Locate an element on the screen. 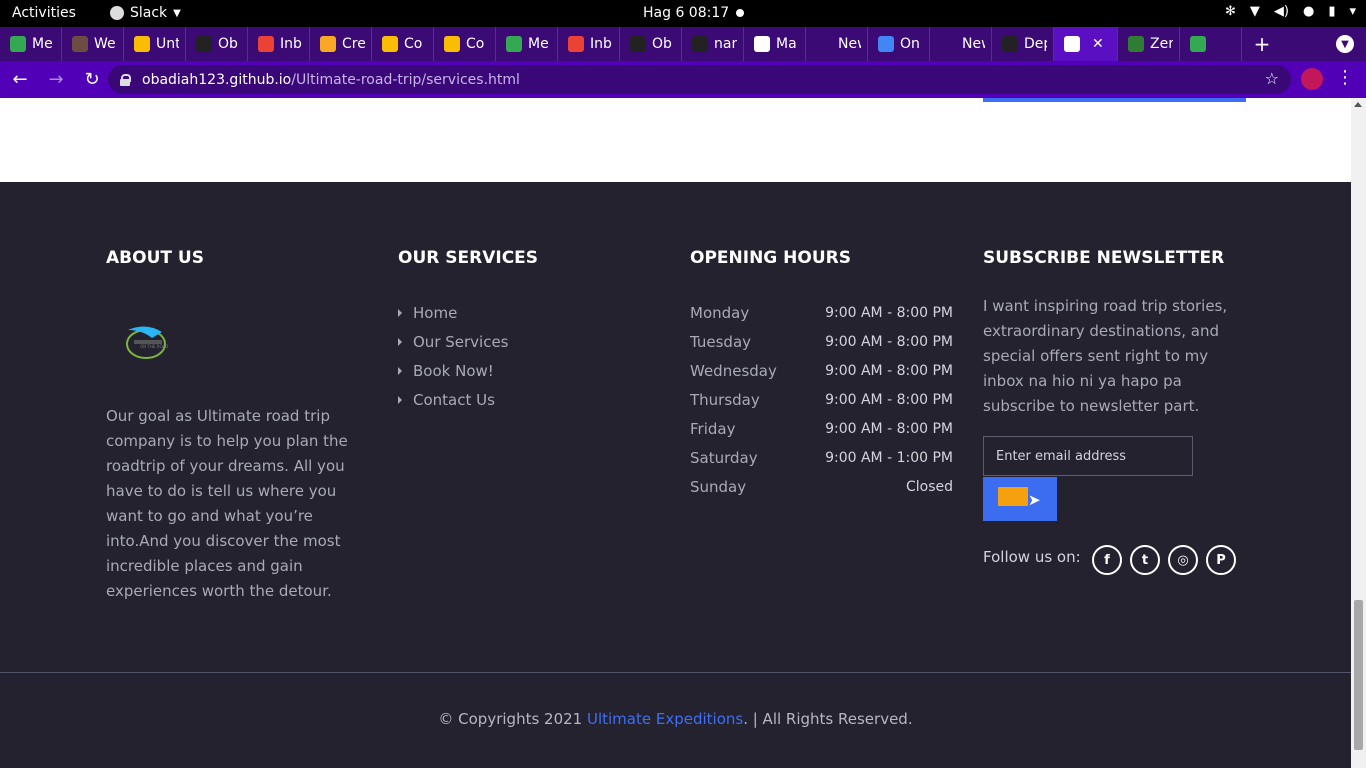 Image resolution: width=1366 pixels, height=768 pixels. reload-button: ↻ is located at coordinates (92, 80).